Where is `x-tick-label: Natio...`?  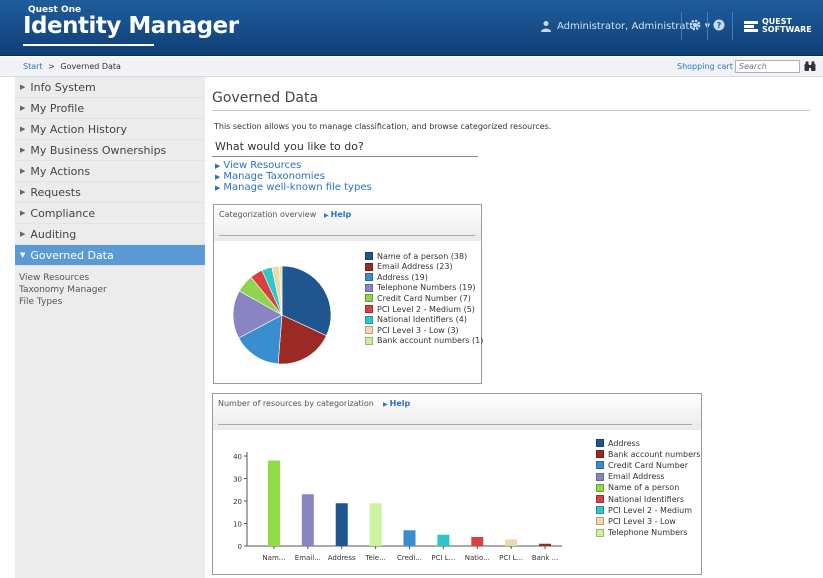
x-tick-label: Natio... is located at coordinates (477, 558).